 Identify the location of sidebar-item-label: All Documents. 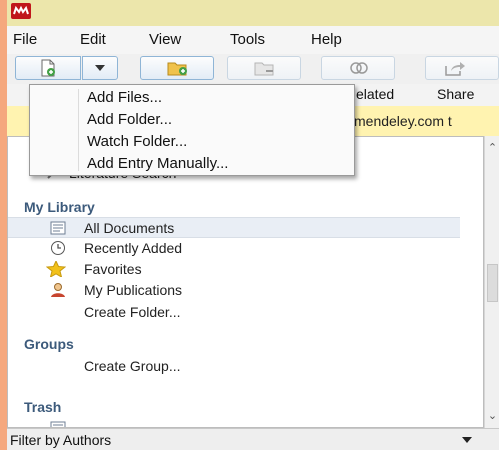
(129, 228).